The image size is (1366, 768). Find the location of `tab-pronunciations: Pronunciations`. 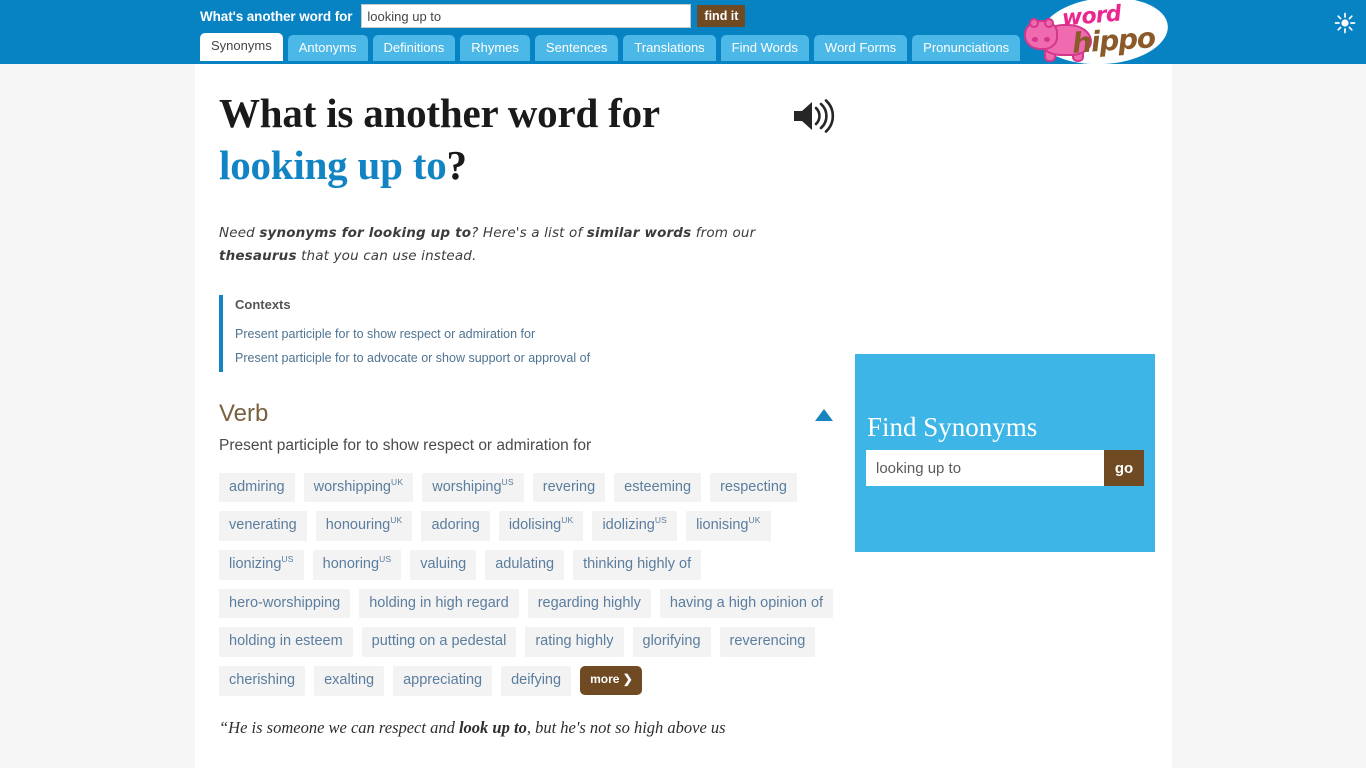

tab-pronunciations: Pronunciations is located at coordinates (966, 48).